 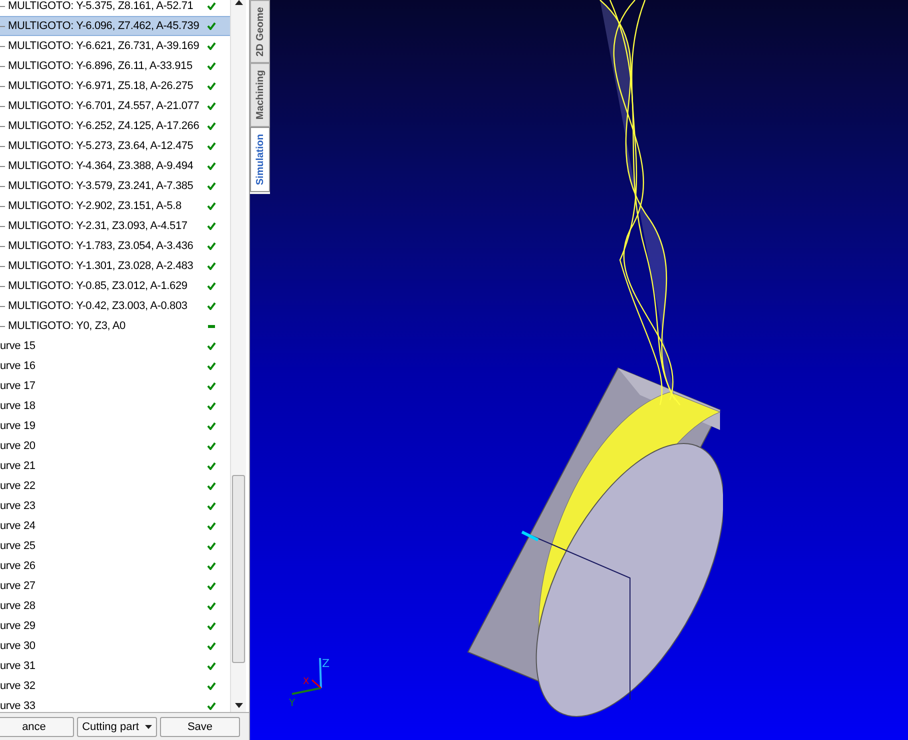 I want to click on tree-item: urve 31, so click(x=115, y=666).